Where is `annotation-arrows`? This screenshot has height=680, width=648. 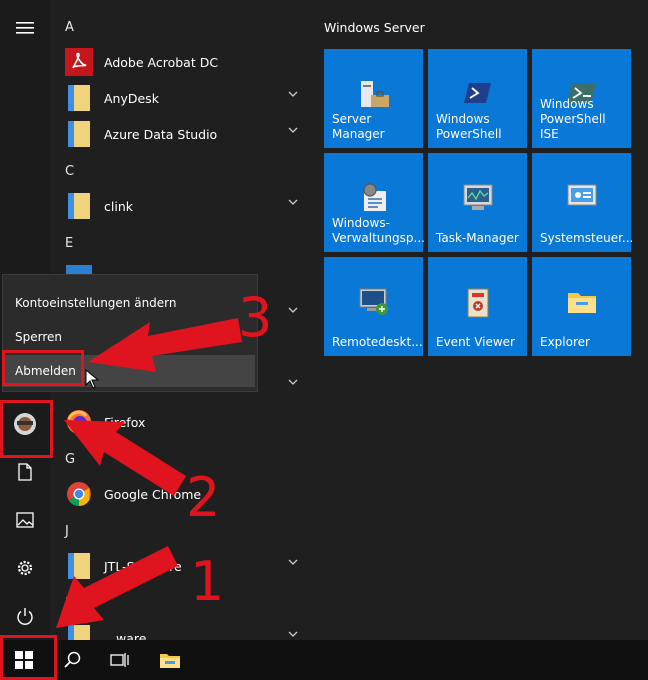
annotation-arrows is located at coordinates (149, 473).